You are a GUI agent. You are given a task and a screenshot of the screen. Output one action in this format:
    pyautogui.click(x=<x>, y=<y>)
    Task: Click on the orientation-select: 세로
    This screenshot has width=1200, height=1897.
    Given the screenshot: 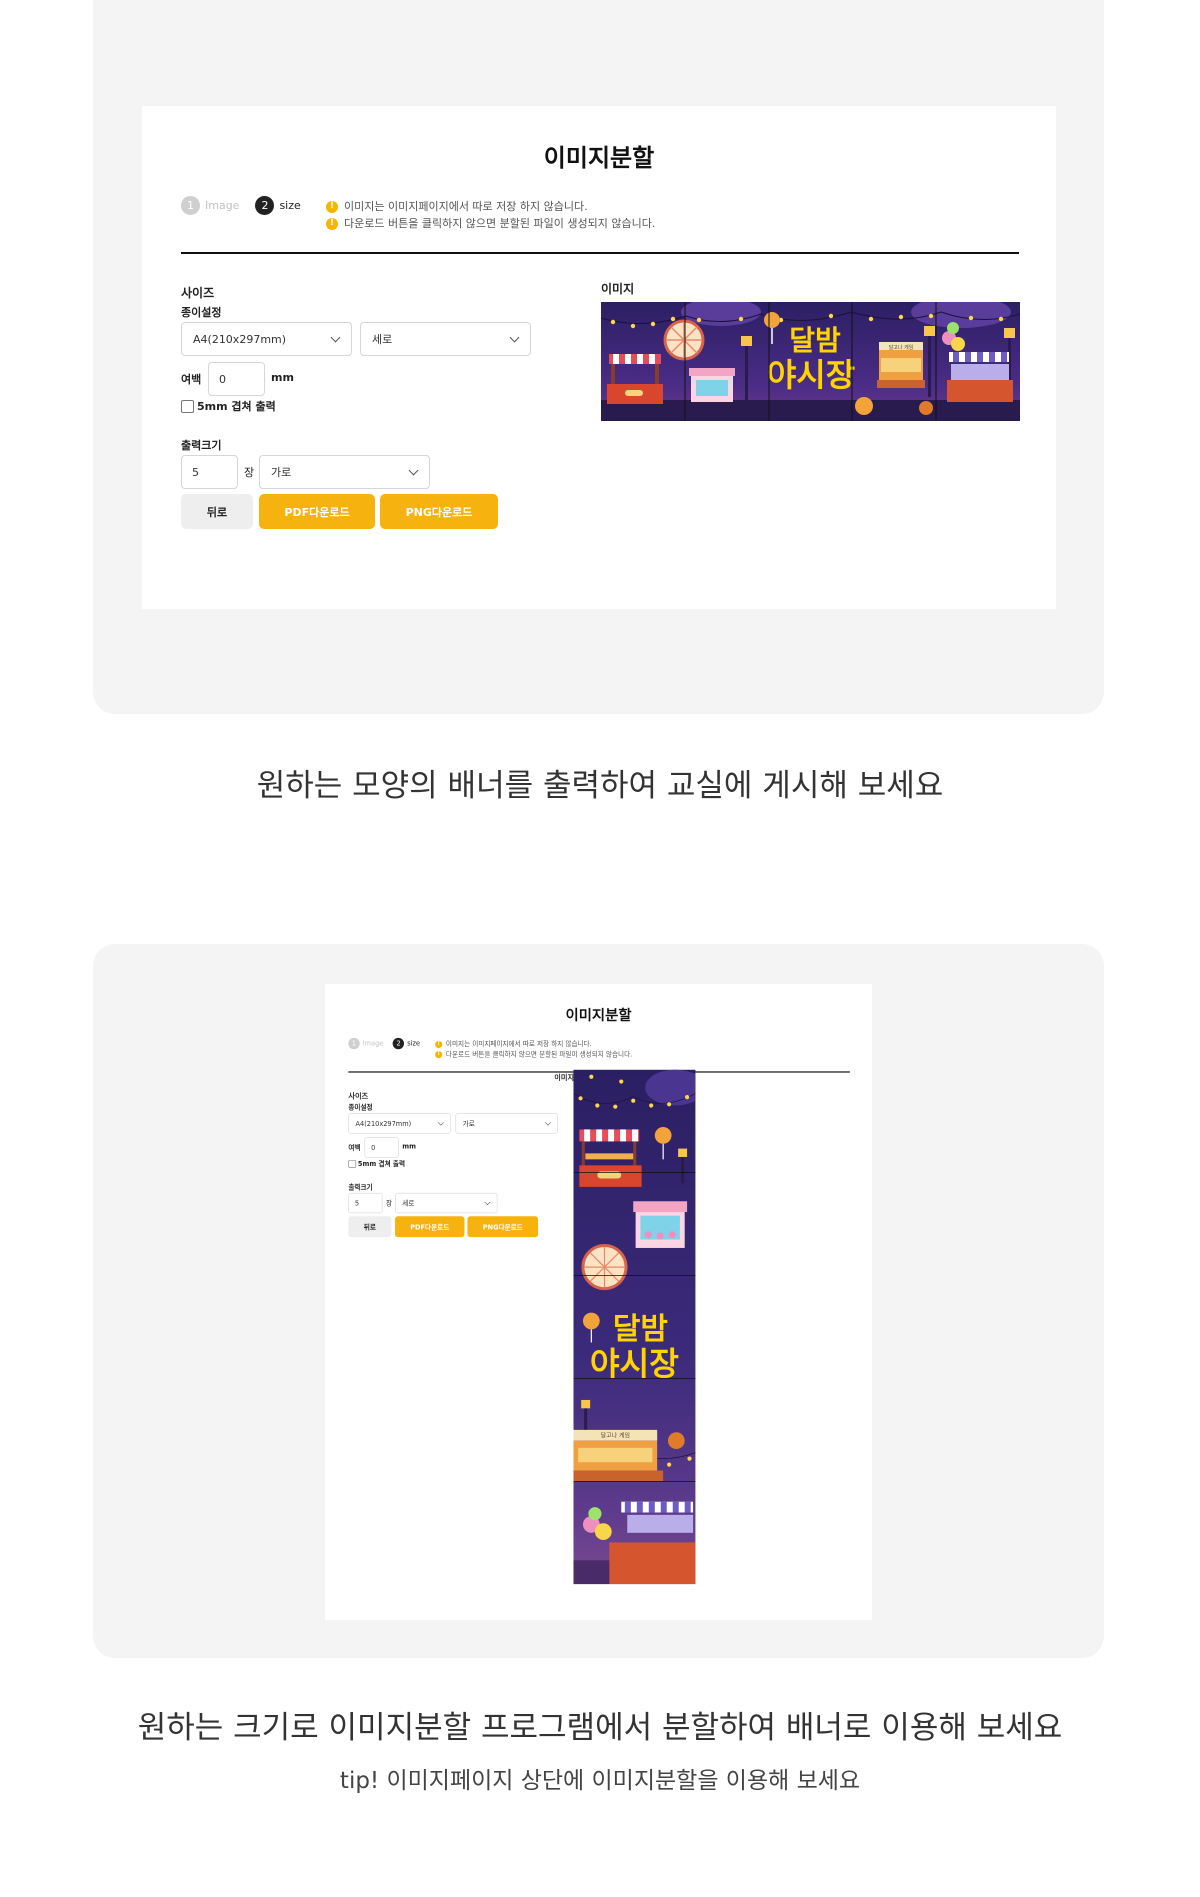 What is the action you would take?
    pyautogui.click(x=445, y=339)
    